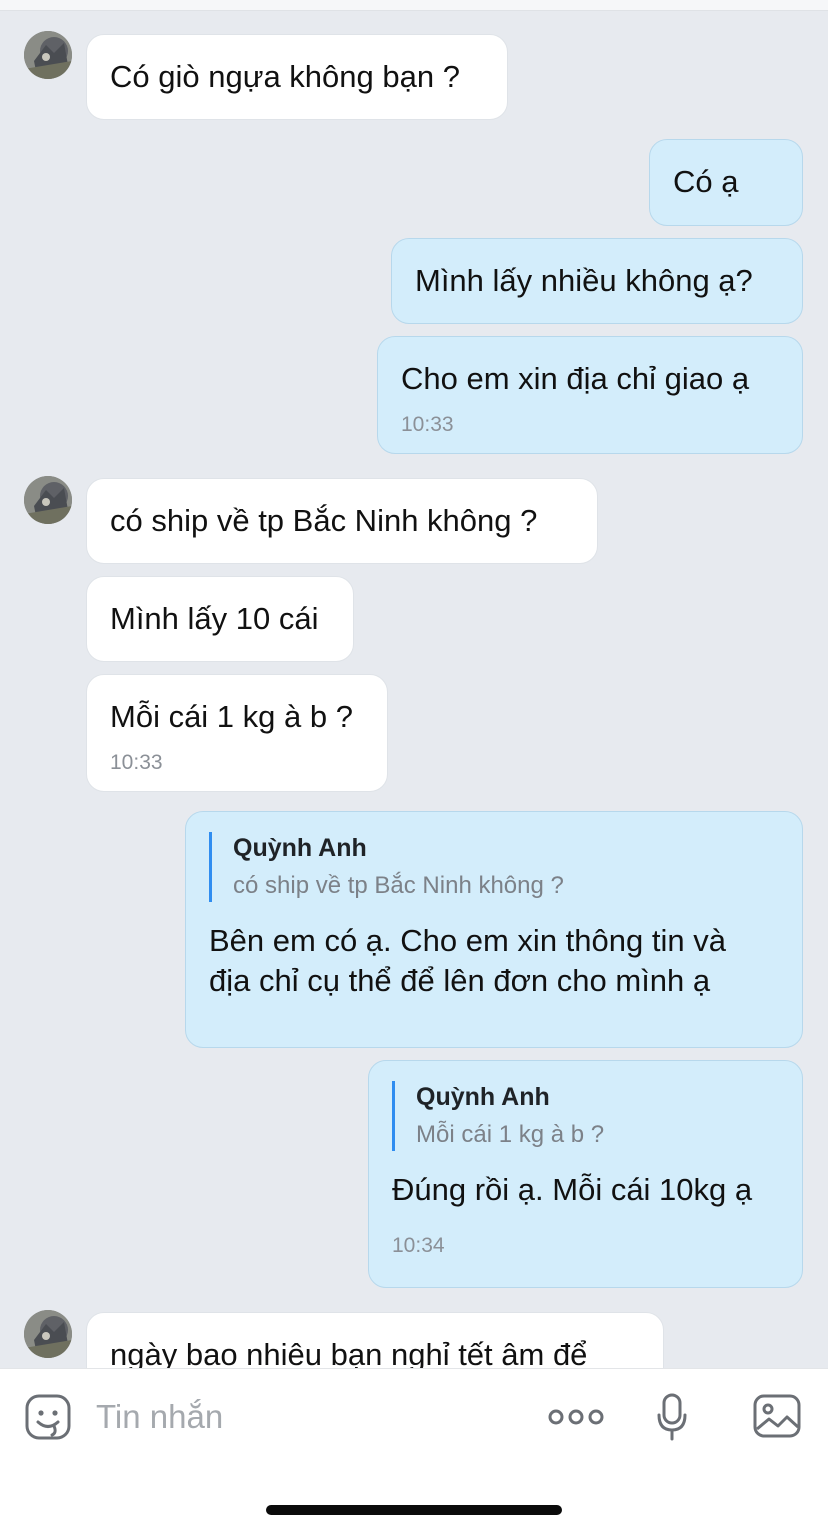  What do you see at coordinates (398, 885) in the screenshot?
I see `quoted-text: có ship về tp Bắc Ninh không ?` at bounding box center [398, 885].